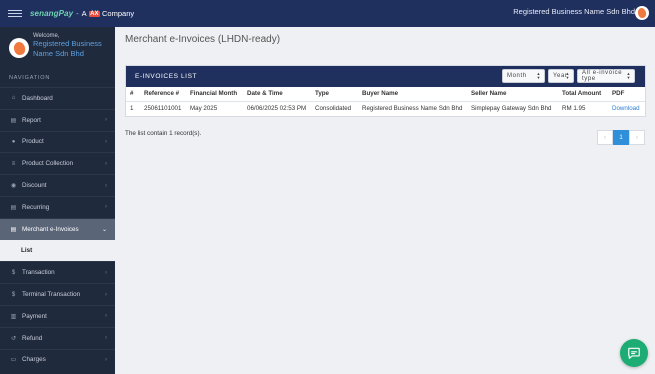 The height and width of the screenshot is (374, 655). I want to click on sidebar-item-label: Payment, so click(34, 316).